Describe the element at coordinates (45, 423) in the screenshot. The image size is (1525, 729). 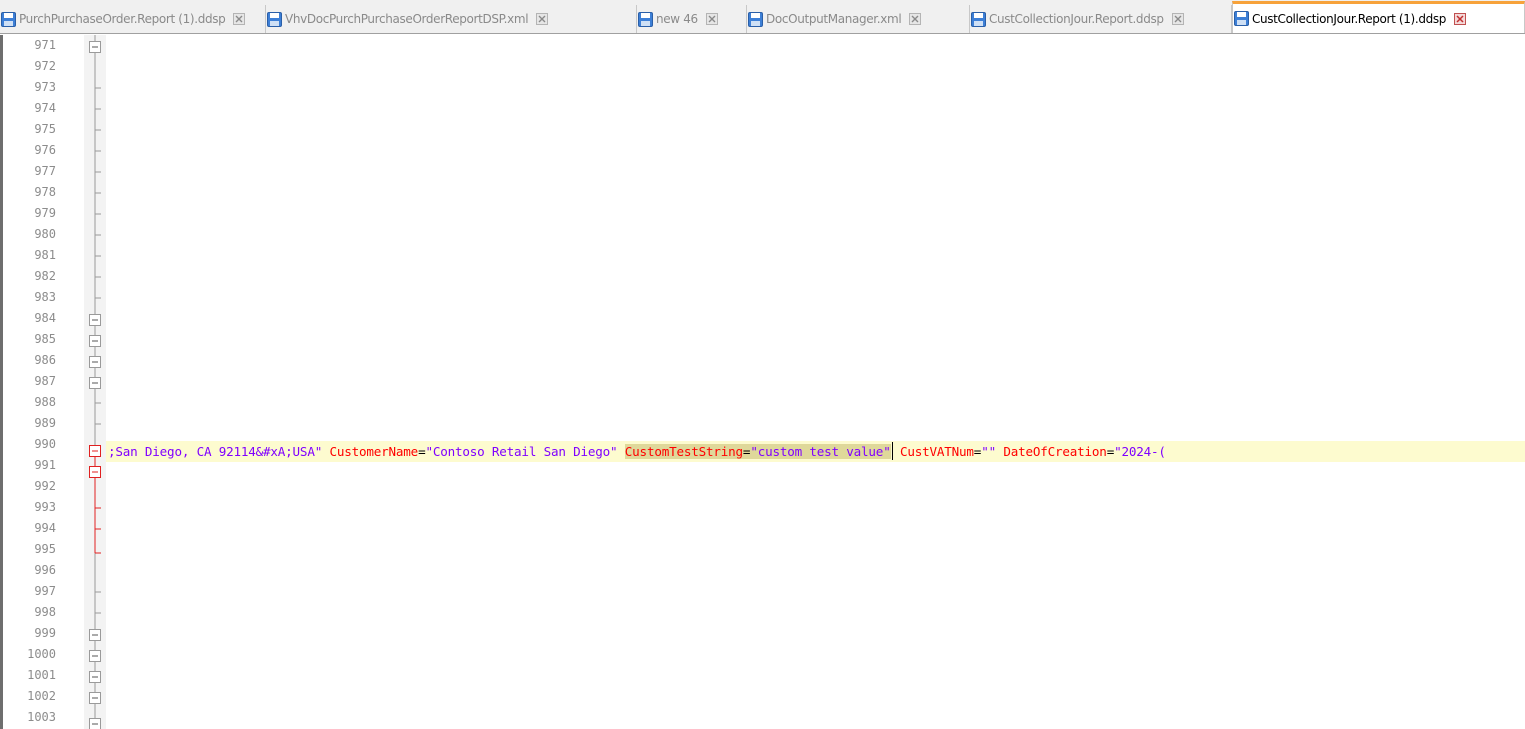
I see `line-number: 989` at that location.